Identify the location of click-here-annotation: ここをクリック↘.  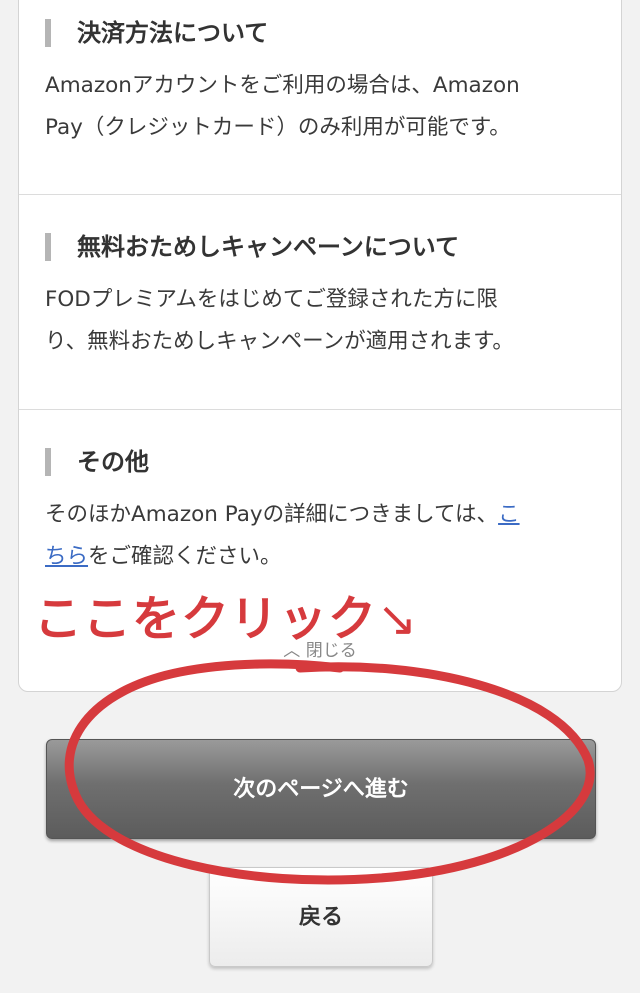
(226, 619).